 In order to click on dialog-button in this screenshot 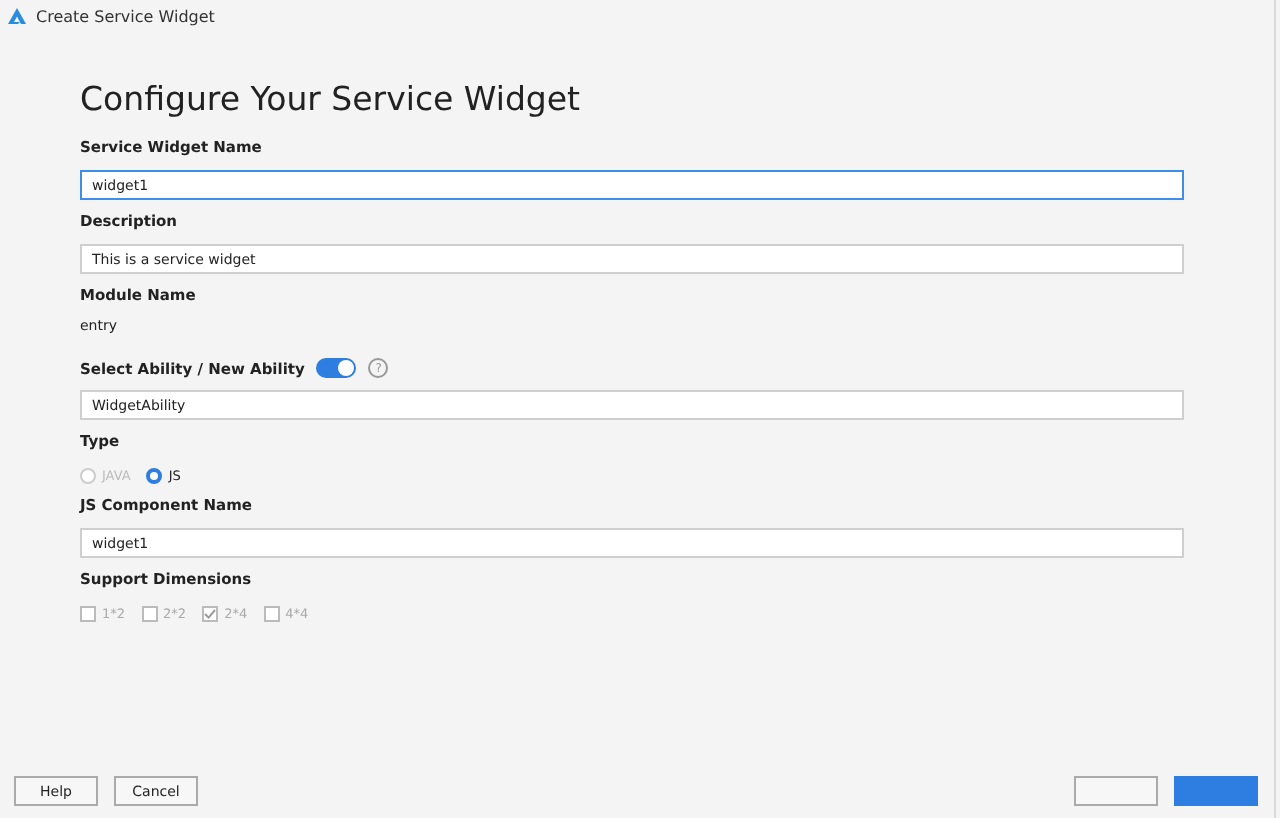, I will do `click(1116, 791)`.